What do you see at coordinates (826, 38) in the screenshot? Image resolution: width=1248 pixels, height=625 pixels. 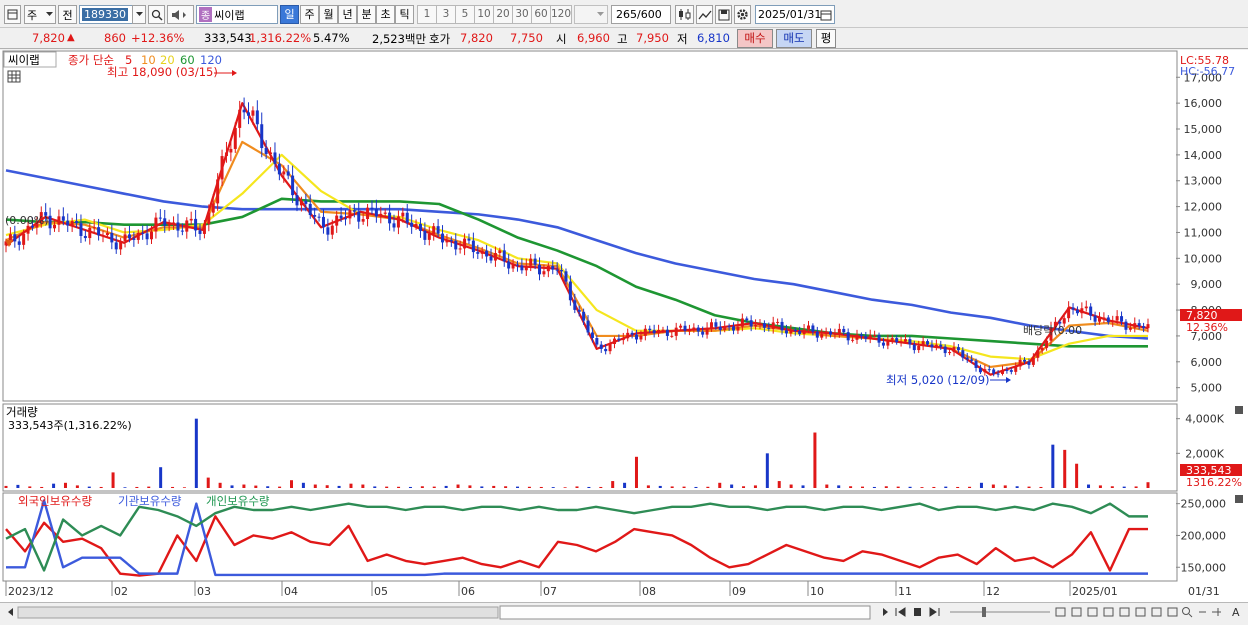 I see `flat-button: 평` at bounding box center [826, 38].